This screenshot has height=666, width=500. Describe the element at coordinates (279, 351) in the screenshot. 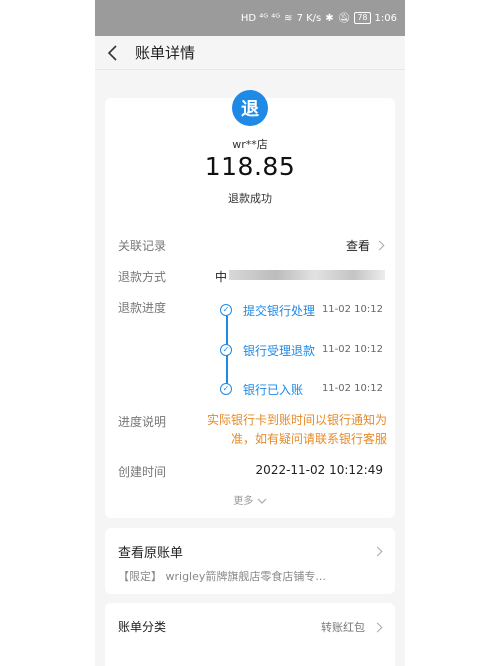

I see `progress-step-label: 银行受理退款` at that location.